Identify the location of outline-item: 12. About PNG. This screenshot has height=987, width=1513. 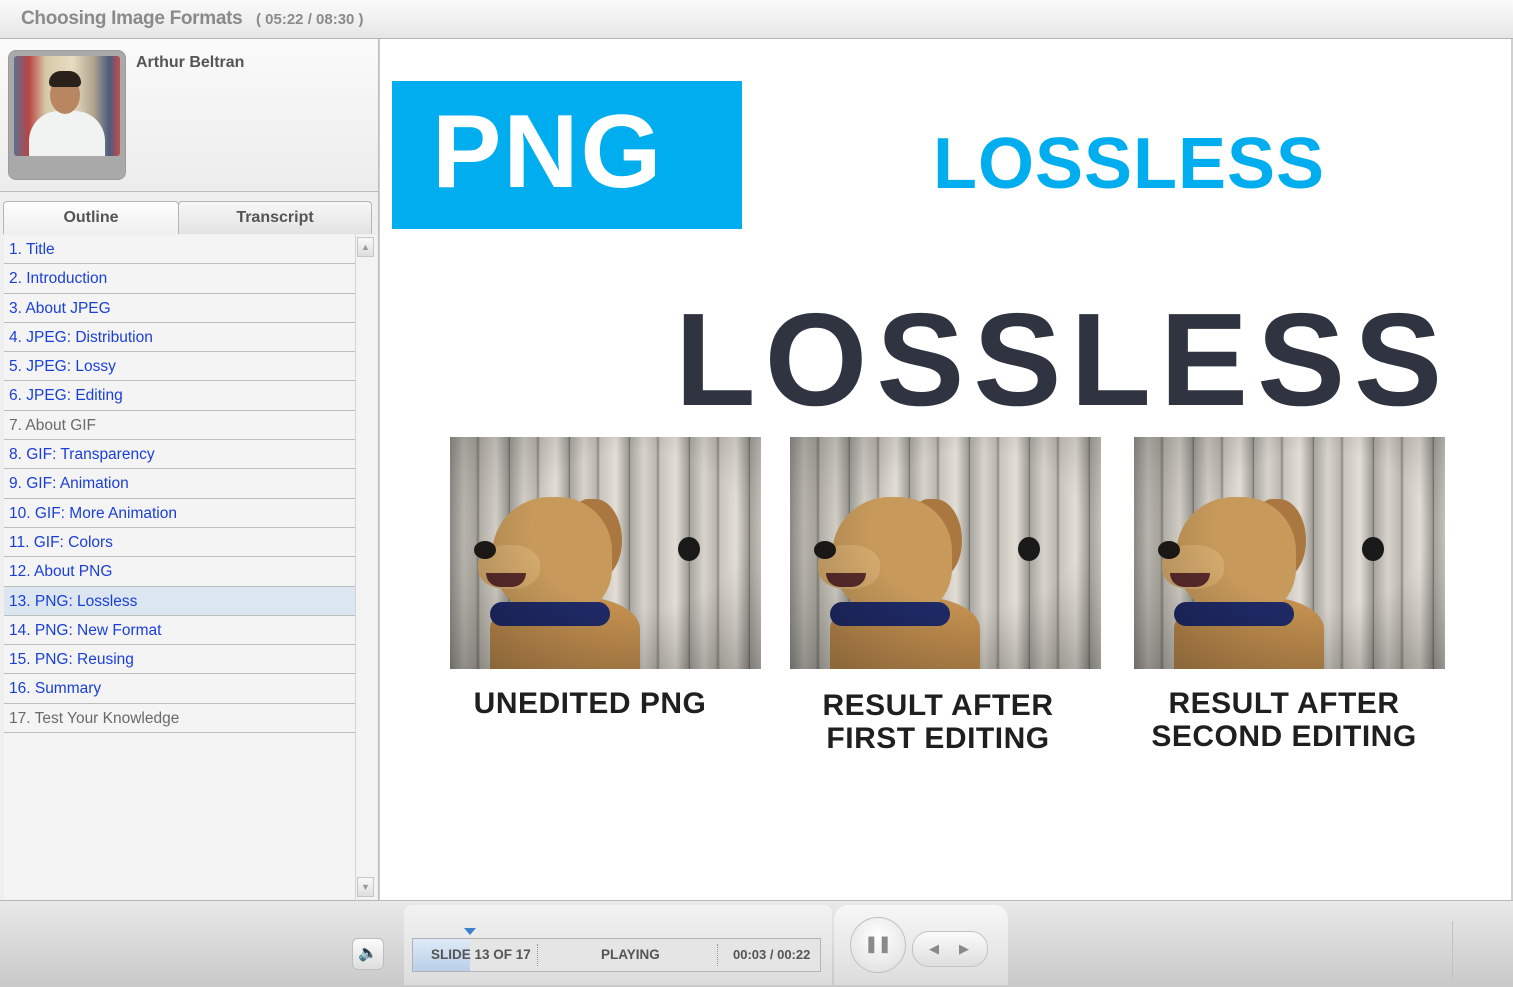
(179, 572).